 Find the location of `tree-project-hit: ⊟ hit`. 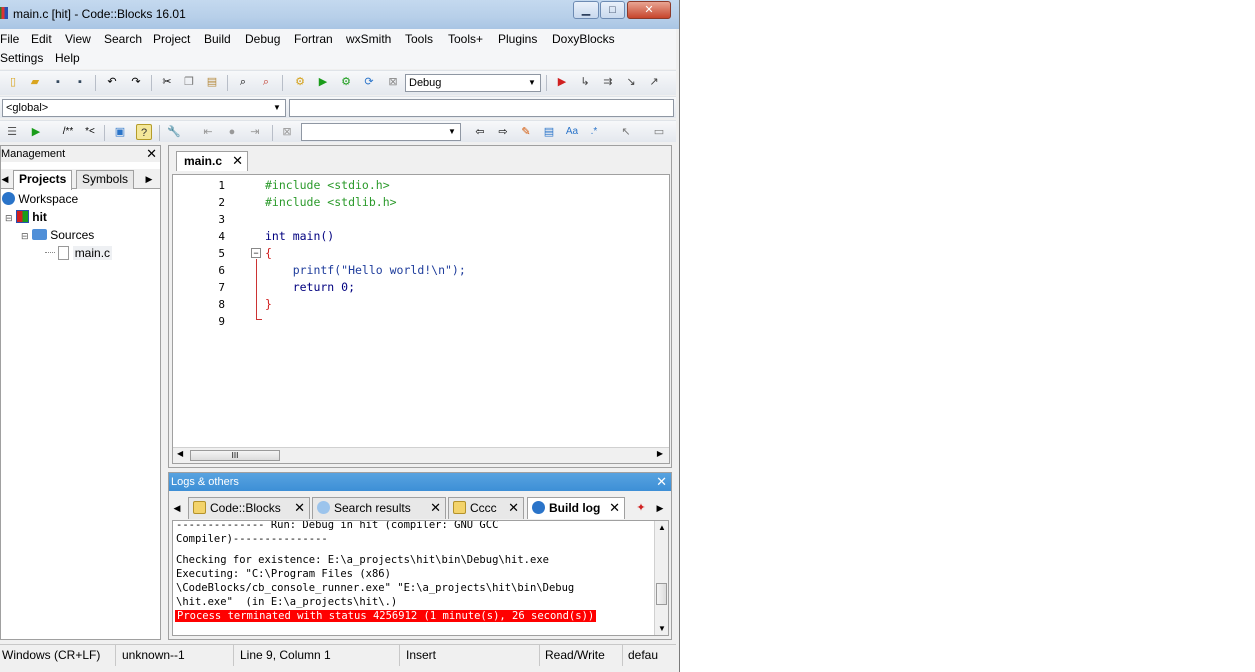

tree-project-hit: ⊟ hit is located at coordinates (26, 217).